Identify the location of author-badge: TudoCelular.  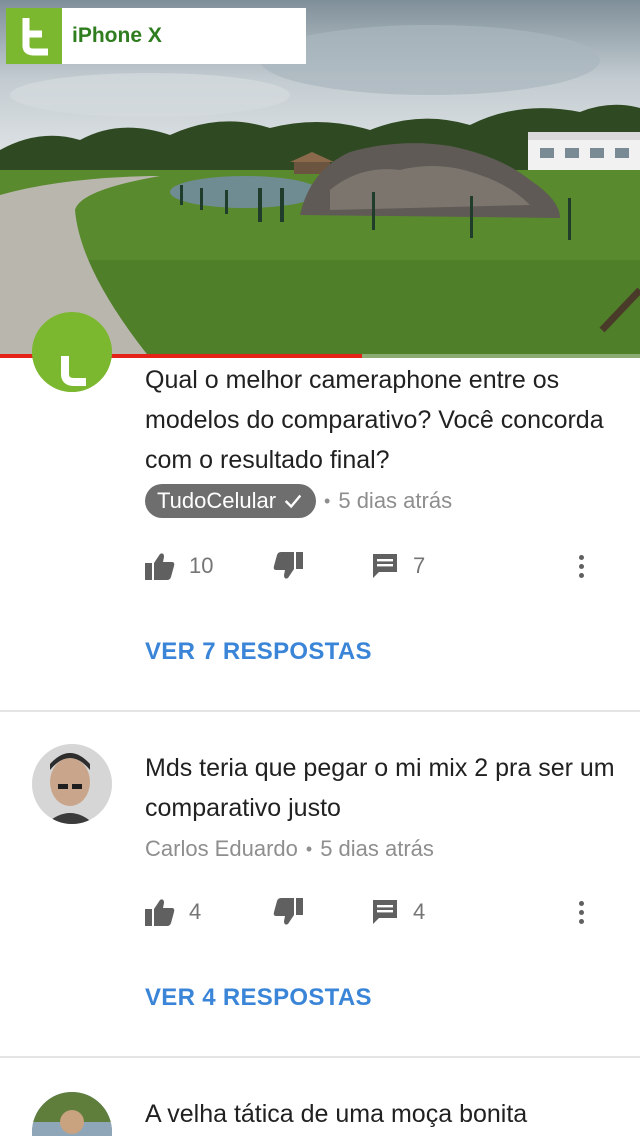
(231, 501).